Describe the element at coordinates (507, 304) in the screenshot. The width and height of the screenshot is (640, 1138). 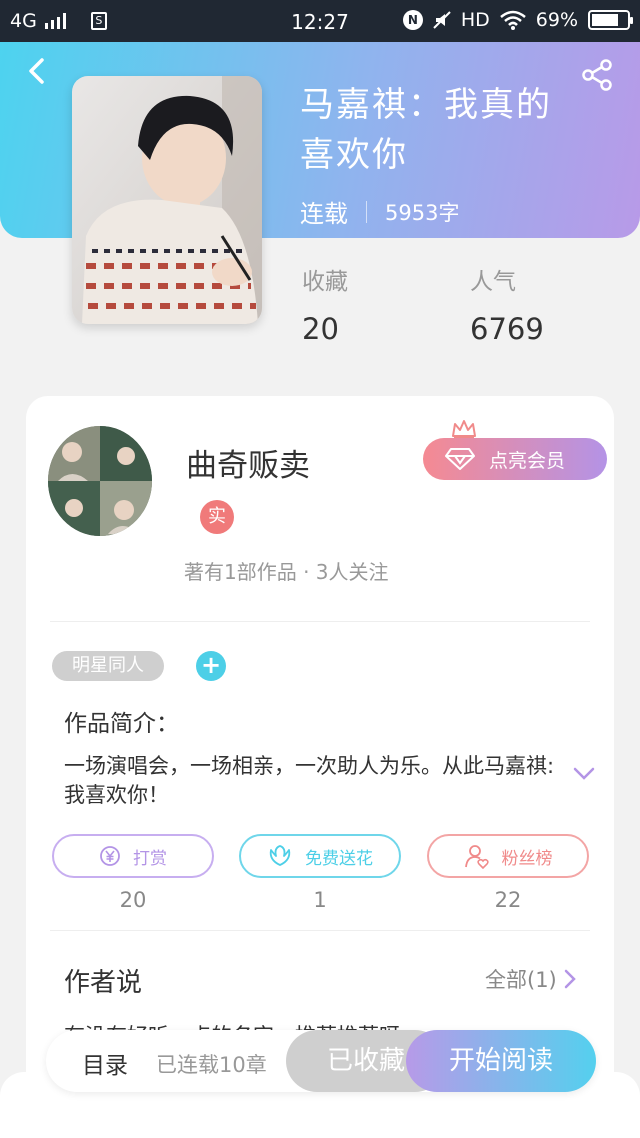
I see `stat-popularity: 人气 6769` at that location.